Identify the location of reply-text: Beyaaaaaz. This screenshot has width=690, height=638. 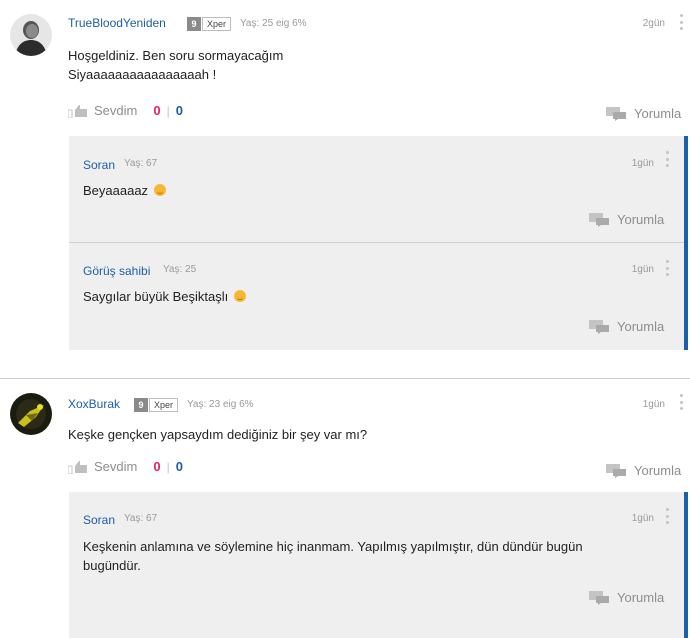
(124, 190).